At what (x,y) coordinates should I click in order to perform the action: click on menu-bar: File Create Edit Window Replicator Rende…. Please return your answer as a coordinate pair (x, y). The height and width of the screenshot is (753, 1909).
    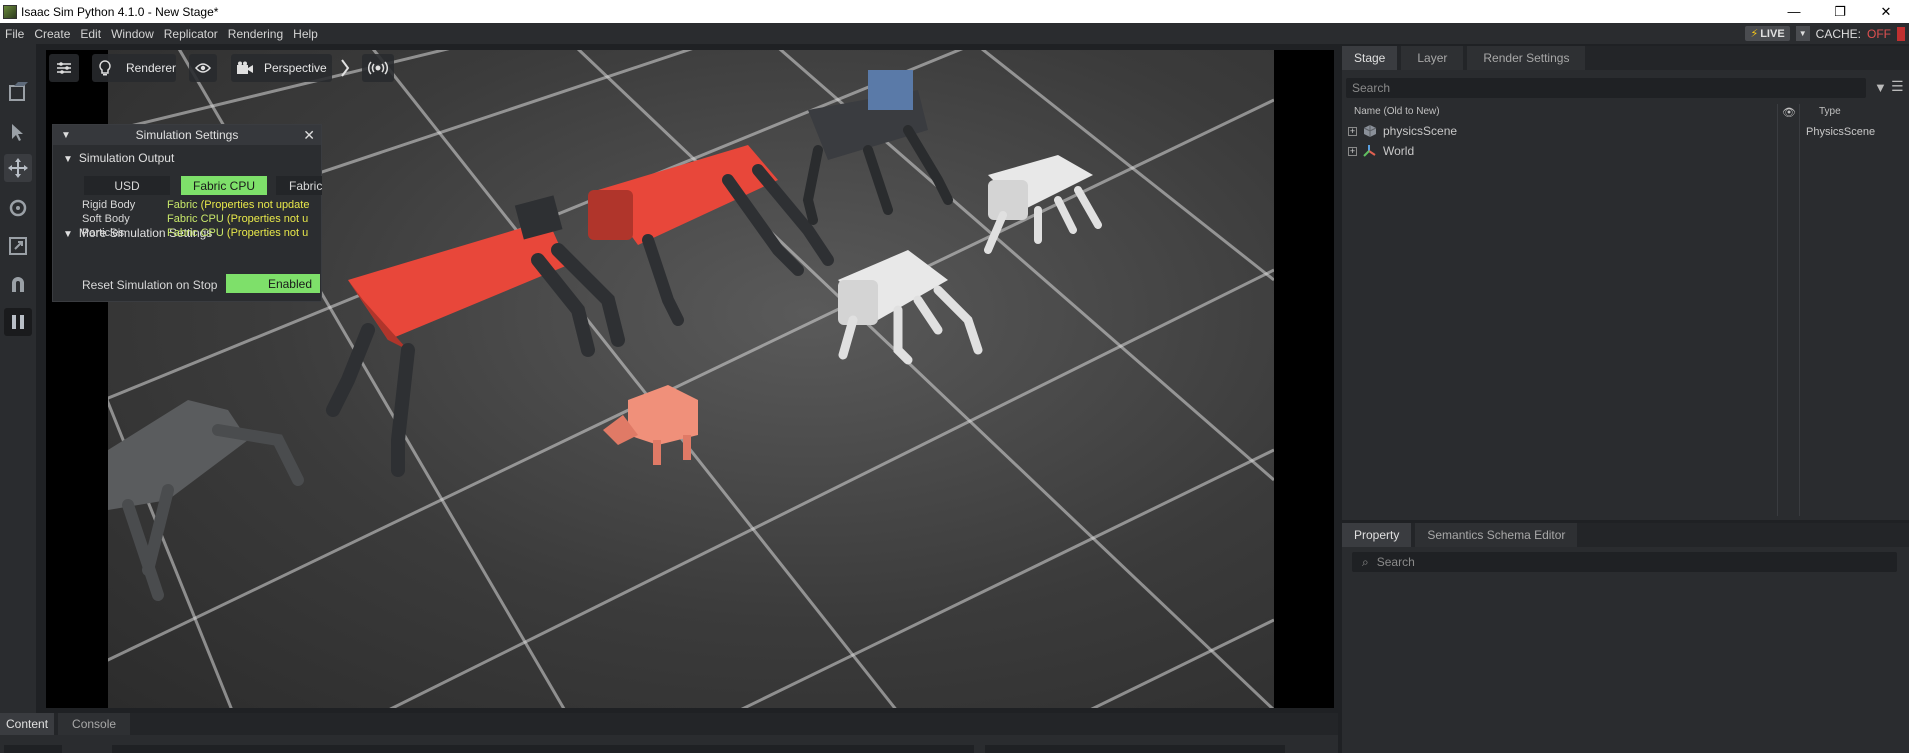
    Looking at the image, I should click on (954, 33).